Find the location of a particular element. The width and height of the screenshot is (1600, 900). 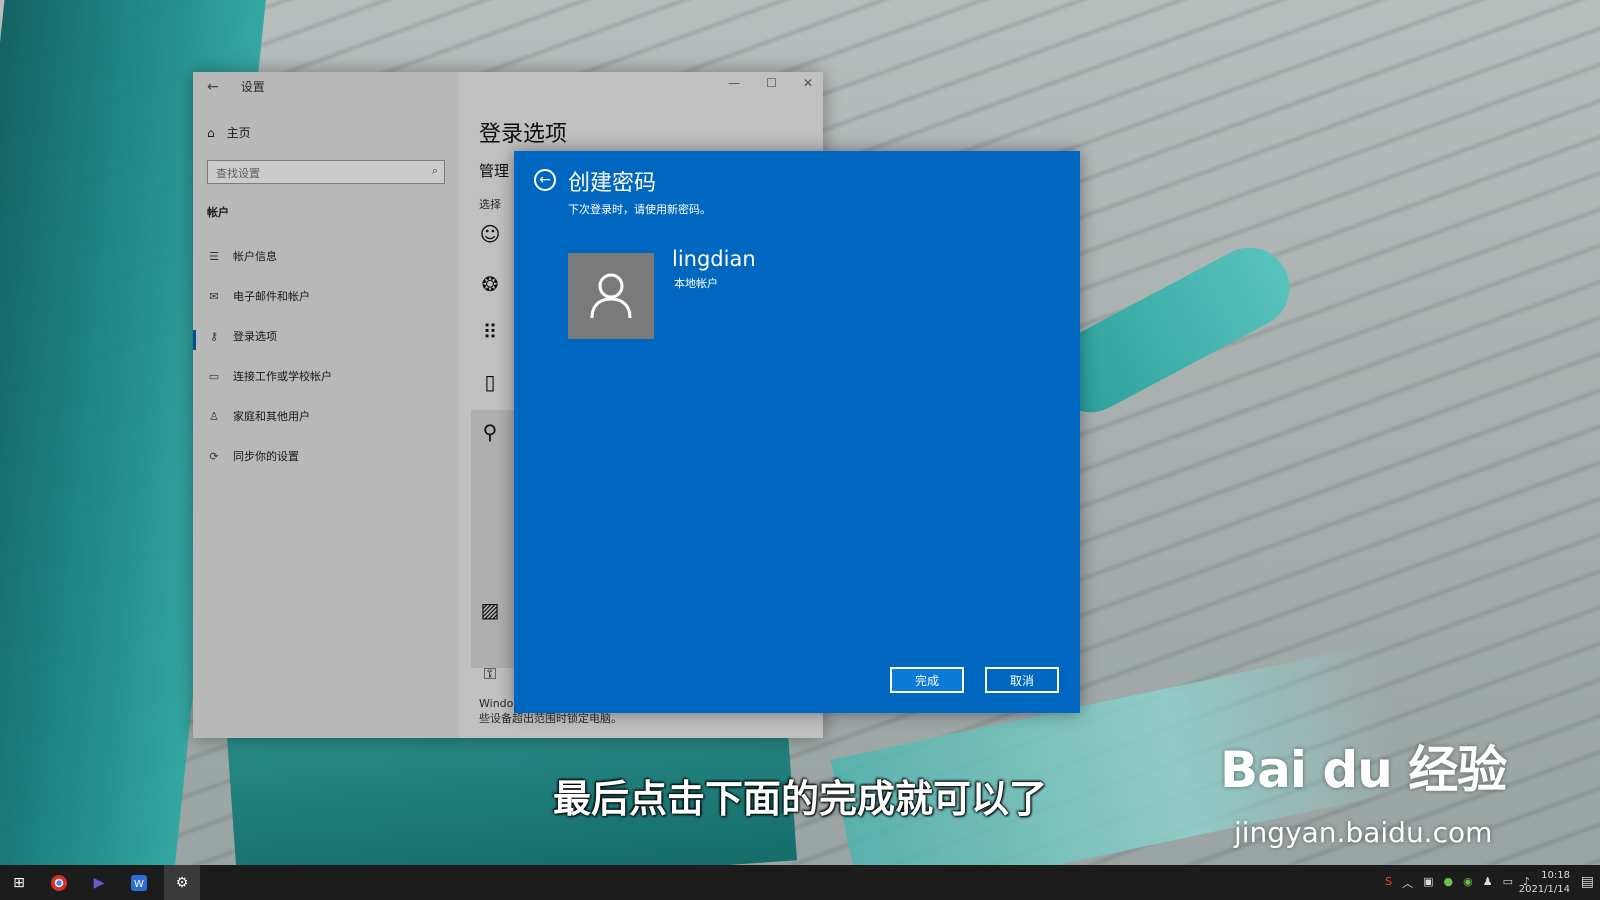

baidu-watermark: Bai du 经验 jingyan.baidu.com is located at coordinates (1370, 795).